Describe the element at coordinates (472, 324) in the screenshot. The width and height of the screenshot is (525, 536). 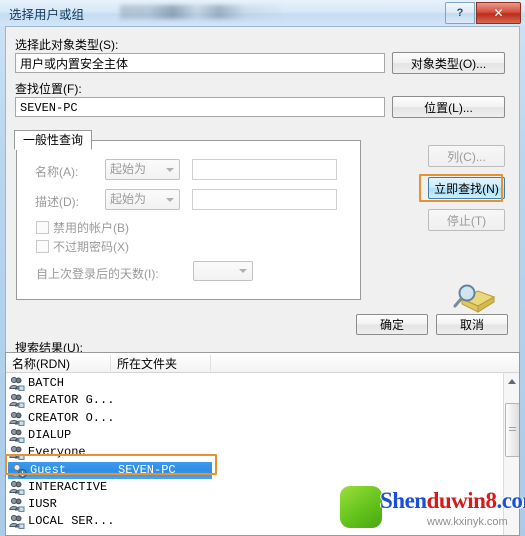
I see `cancel-button: 取消` at that location.